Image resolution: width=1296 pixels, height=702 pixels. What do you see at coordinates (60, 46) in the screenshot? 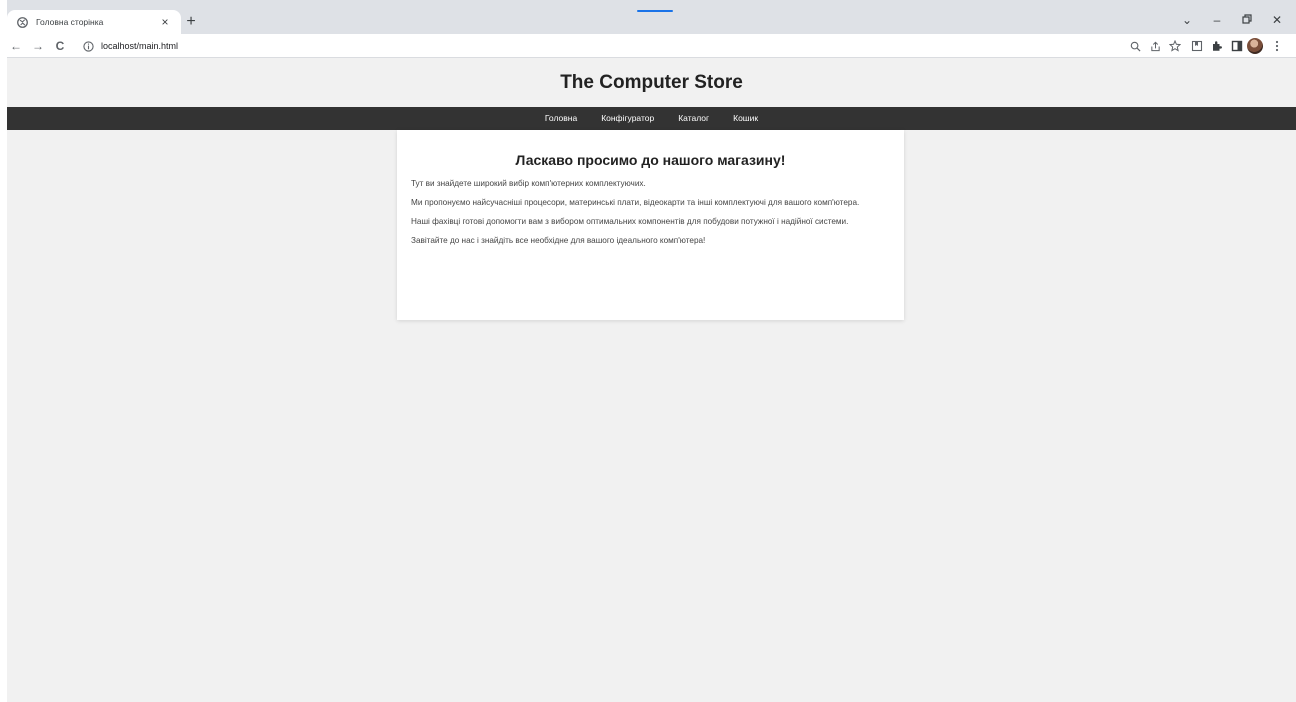
I see `reload-button: C` at bounding box center [60, 46].